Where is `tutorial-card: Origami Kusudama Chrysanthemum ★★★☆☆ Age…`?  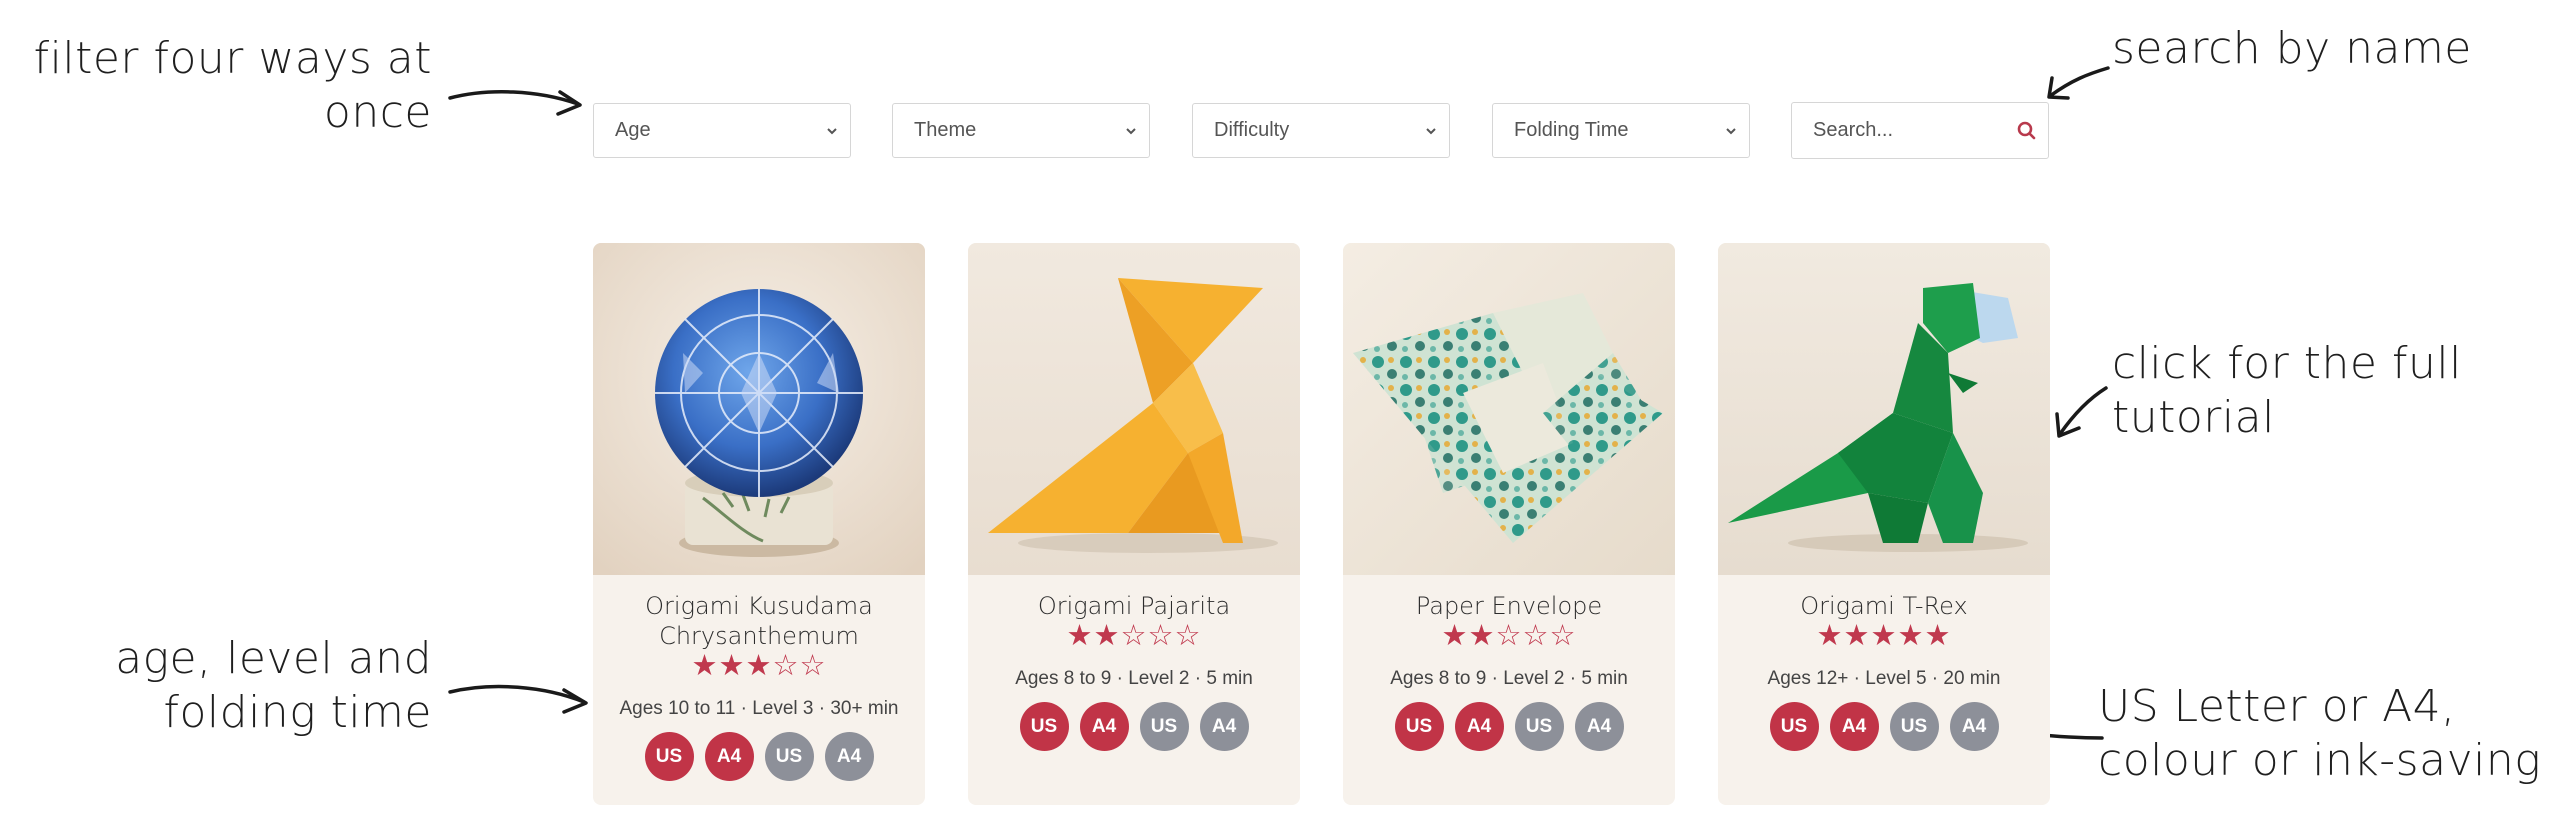
tutorial-card: Origami Kusudama Chrysanthemum ★★★☆☆ Age… is located at coordinates (759, 524).